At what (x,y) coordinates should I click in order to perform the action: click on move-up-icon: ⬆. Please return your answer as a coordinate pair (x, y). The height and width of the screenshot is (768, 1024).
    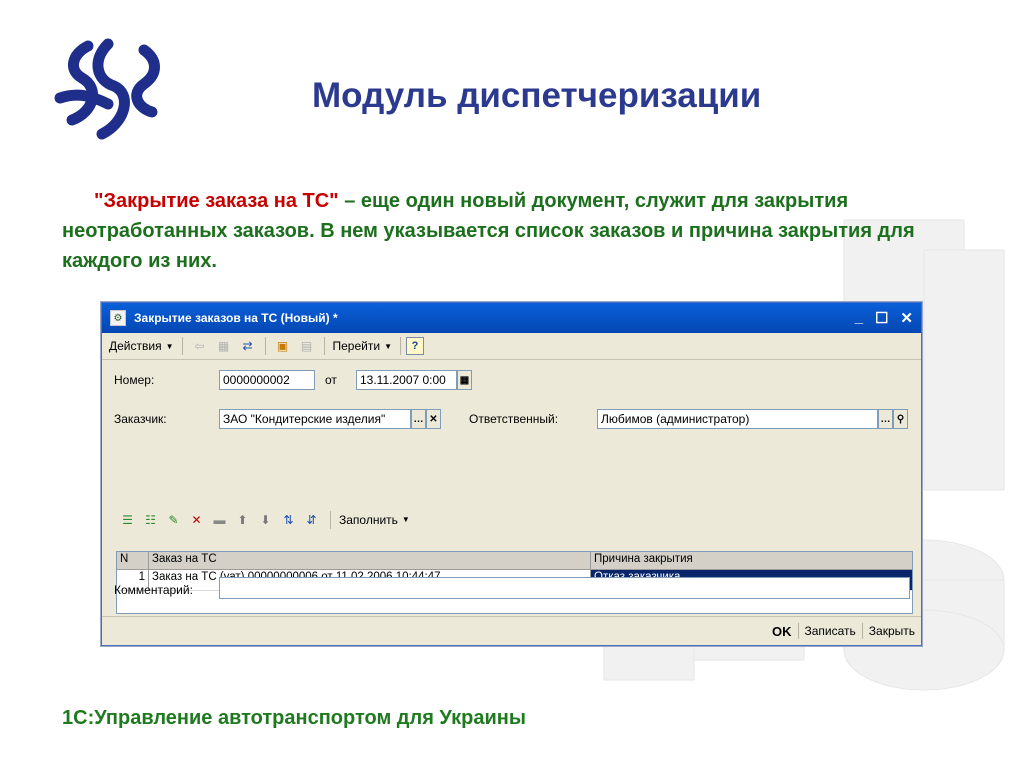
    Looking at the image, I should click on (242, 519).